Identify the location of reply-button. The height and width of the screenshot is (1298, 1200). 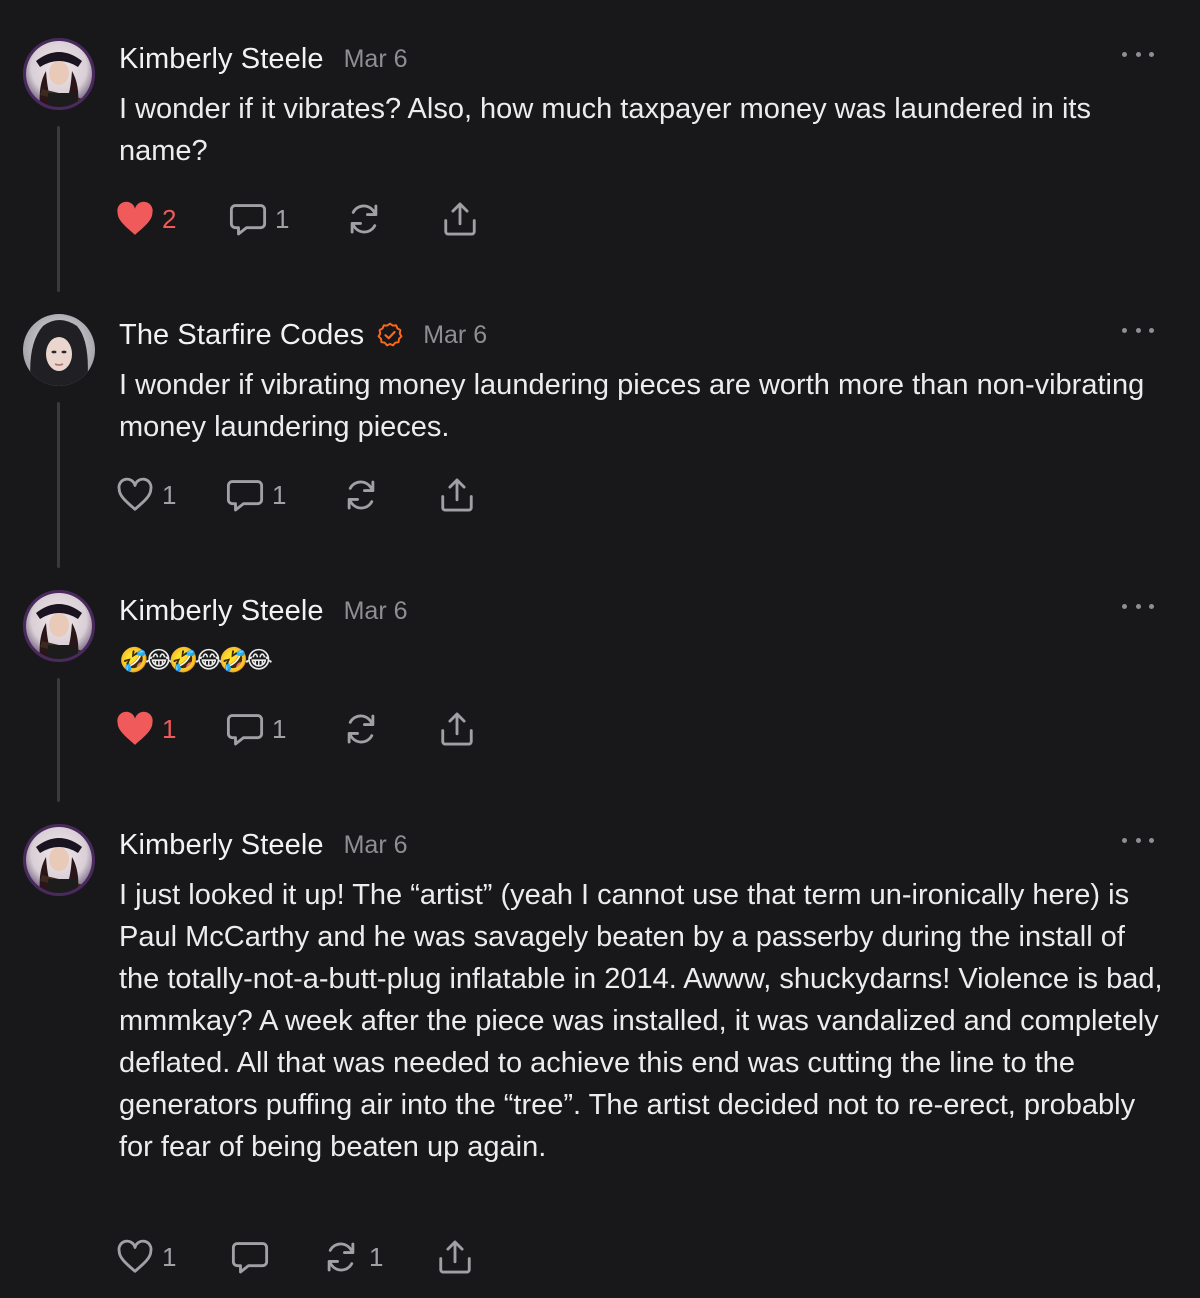
(254, 1257).